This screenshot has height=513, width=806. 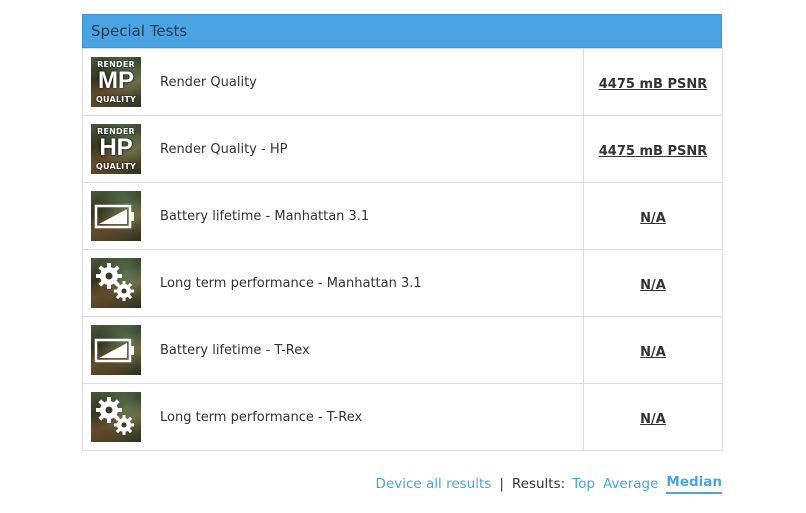 I want to click on panel-title: Special Tests, so click(x=139, y=31).